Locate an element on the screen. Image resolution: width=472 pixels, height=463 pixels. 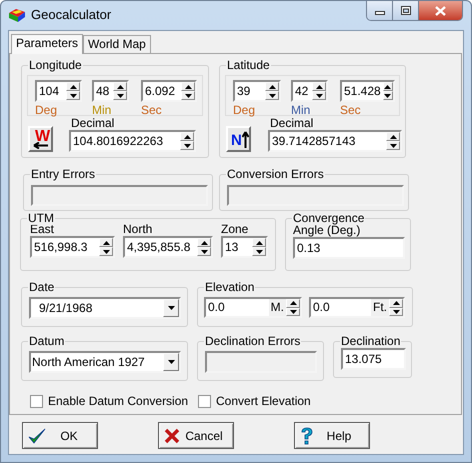
hemisphere-button: W is located at coordinates (40, 139).